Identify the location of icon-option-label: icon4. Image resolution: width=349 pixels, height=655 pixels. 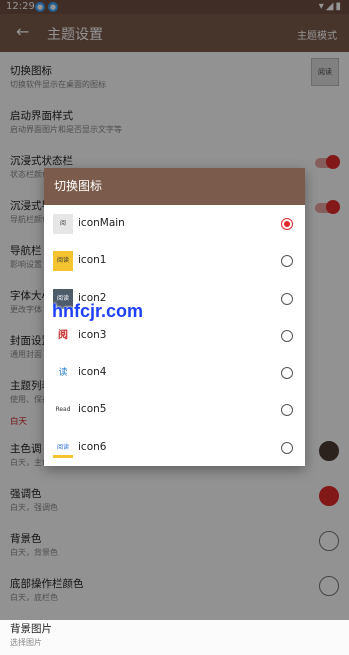
(92, 372).